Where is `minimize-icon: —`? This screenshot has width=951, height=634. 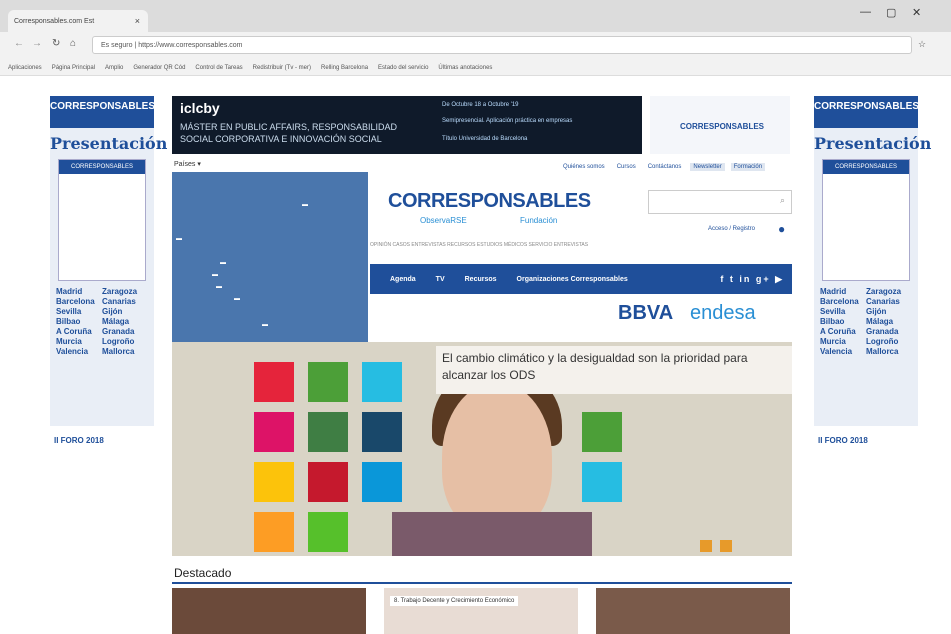
minimize-icon: — is located at coordinates (865, 12).